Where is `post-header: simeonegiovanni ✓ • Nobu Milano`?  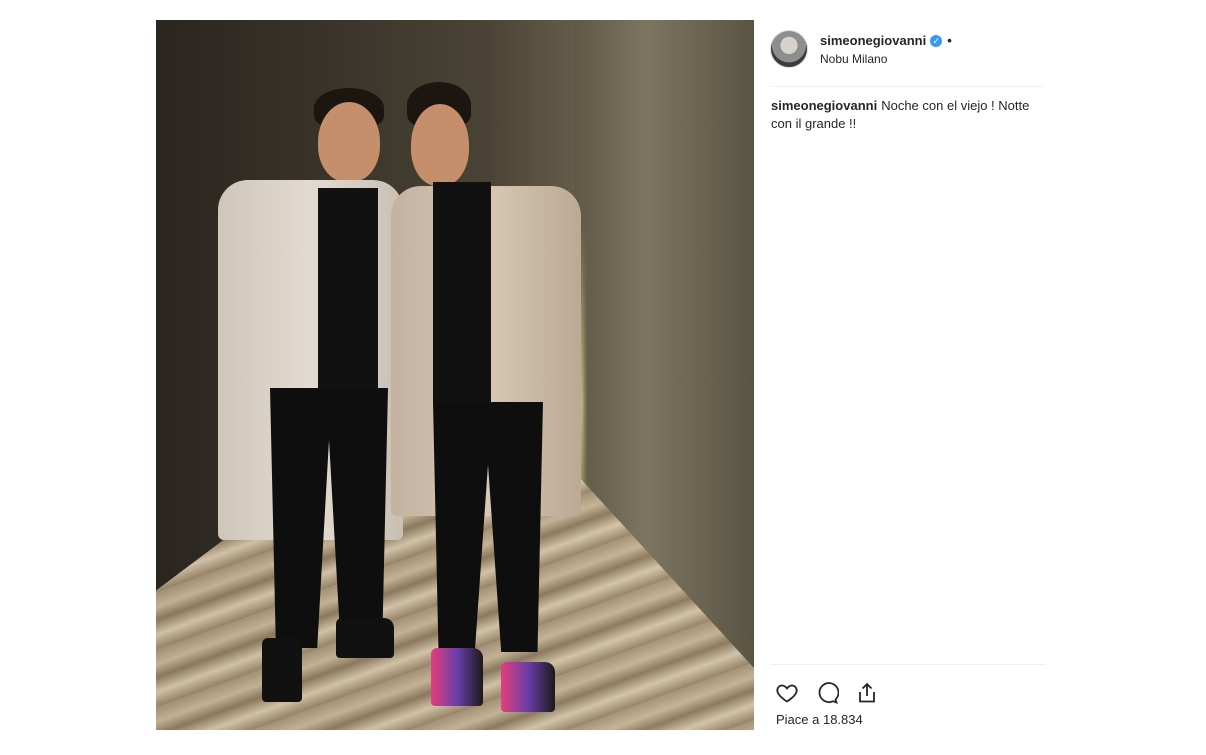 post-header: simeonegiovanni ✓ • Nobu Milano is located at coordinates (908, 57).